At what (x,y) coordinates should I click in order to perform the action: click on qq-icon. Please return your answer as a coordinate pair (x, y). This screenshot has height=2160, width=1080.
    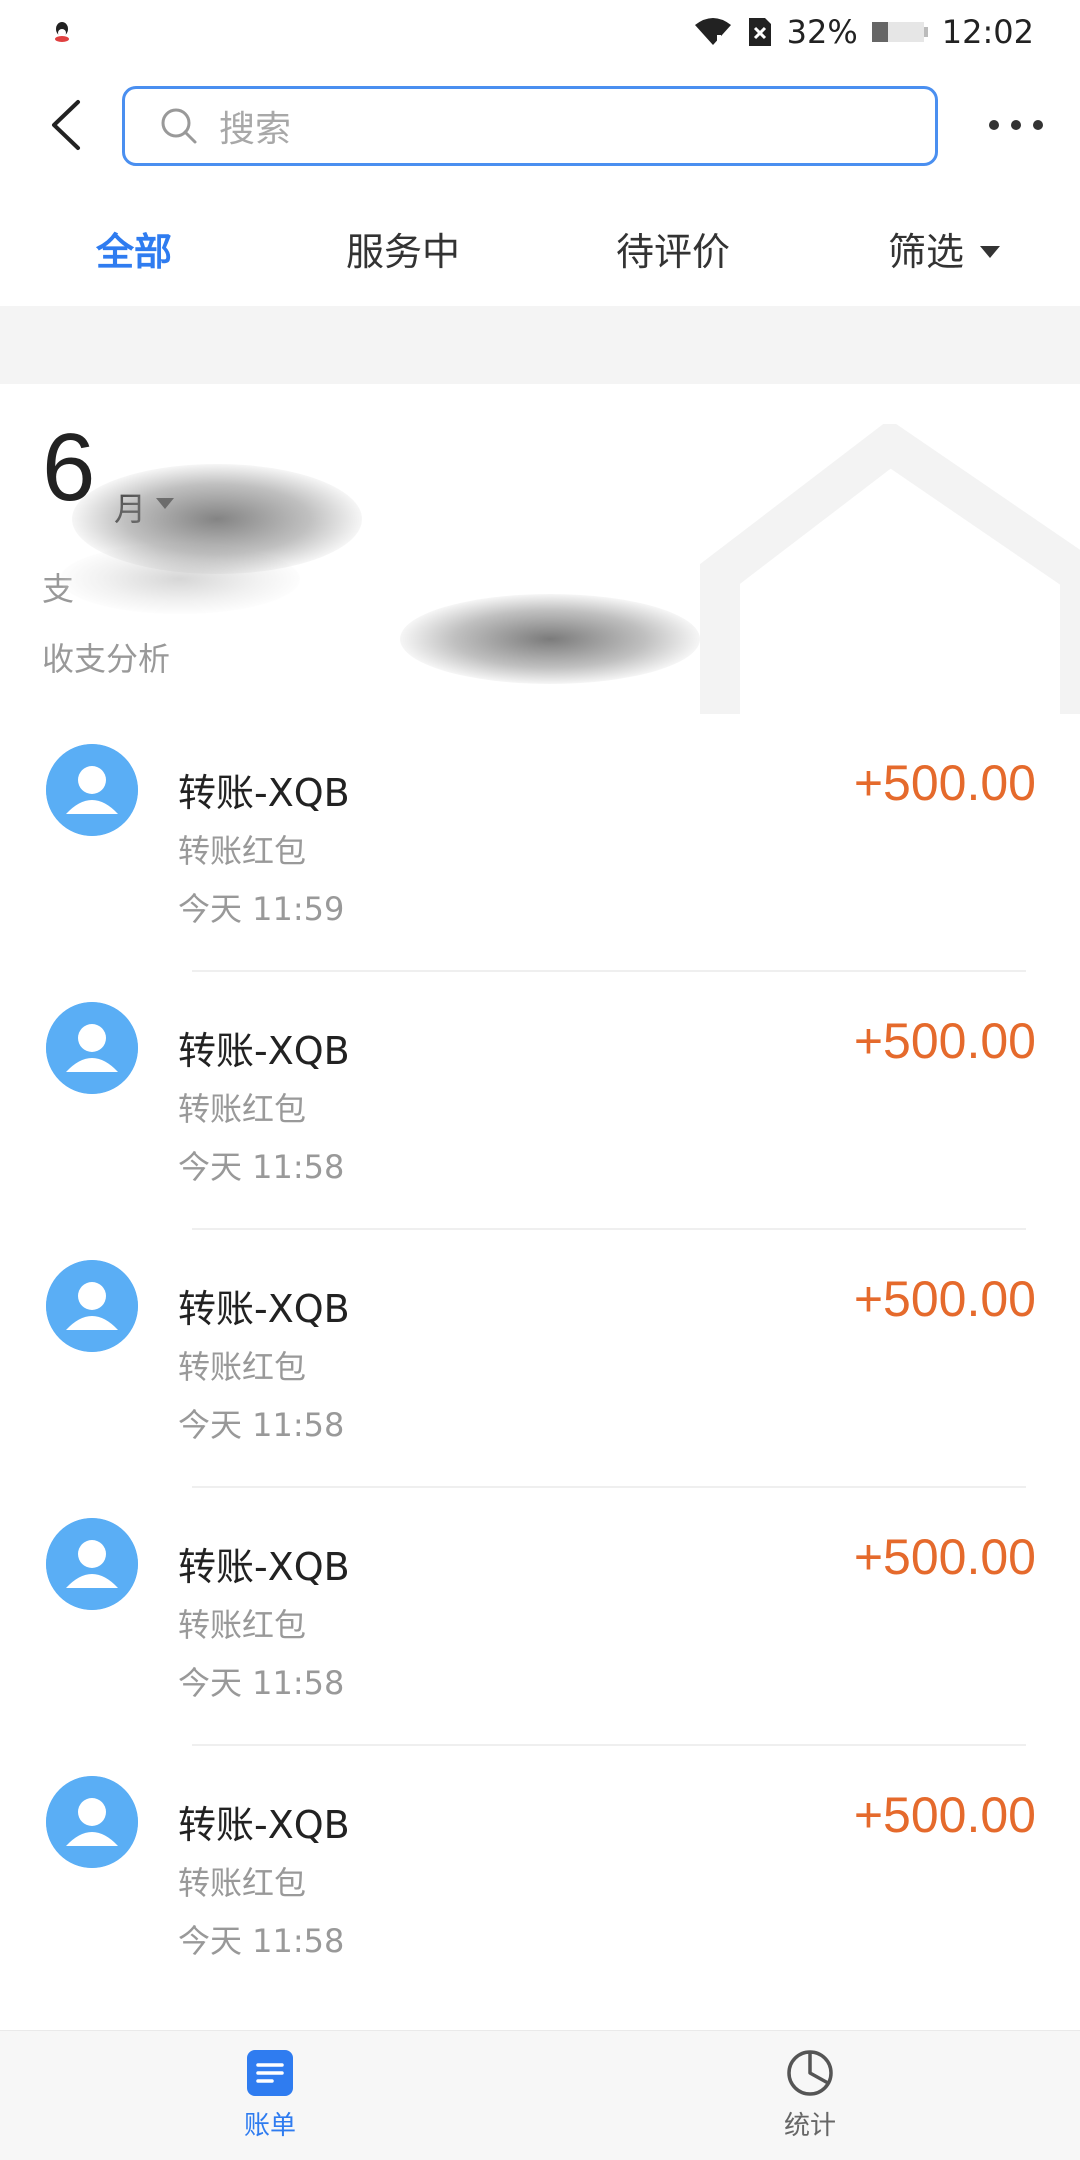
    Looking at the image, I should click on (62, 32).